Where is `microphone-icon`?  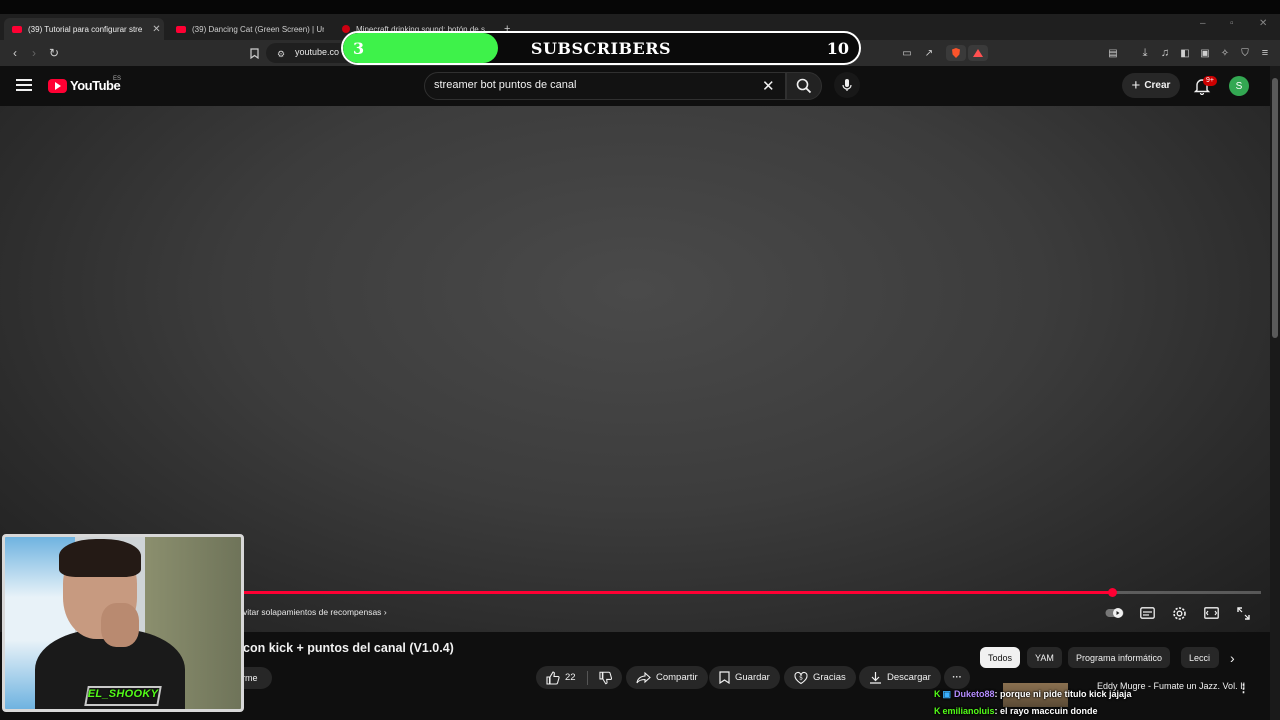
microphone-icon is located at coordinates (847, 85).